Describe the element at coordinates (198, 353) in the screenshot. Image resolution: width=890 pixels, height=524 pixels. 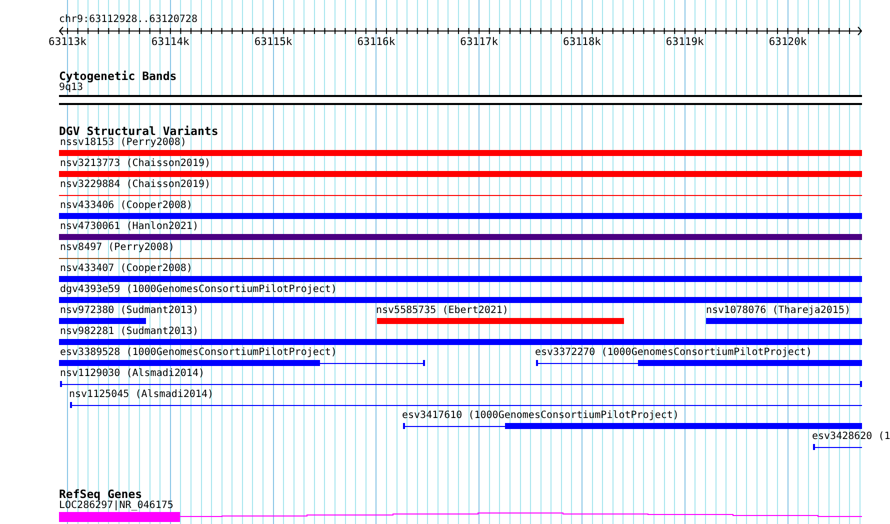
I see `variant-label: esv3389528 (1000GenomesConsortiumPilotProject)` at that location.